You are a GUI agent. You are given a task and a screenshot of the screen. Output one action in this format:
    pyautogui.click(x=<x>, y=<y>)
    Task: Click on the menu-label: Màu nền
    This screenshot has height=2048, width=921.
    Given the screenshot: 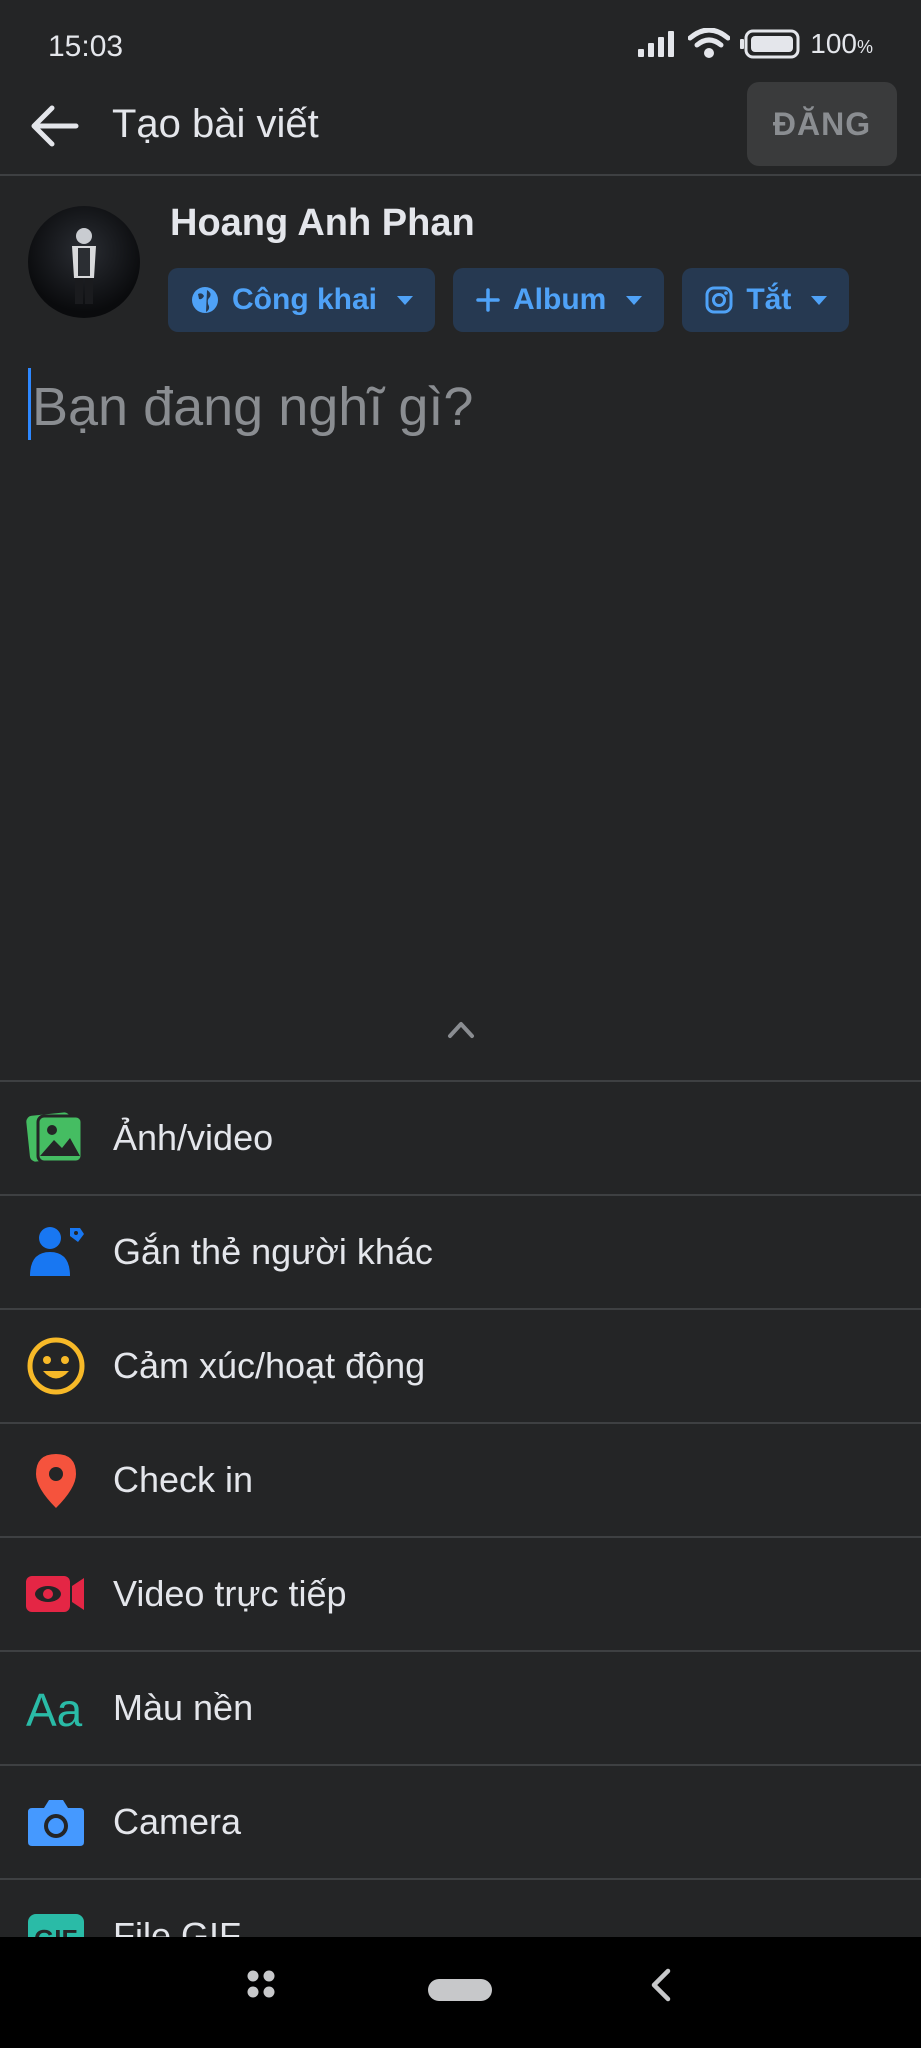 What is the action you would take?
    pyautogui.click(x=183, y=1707)
    